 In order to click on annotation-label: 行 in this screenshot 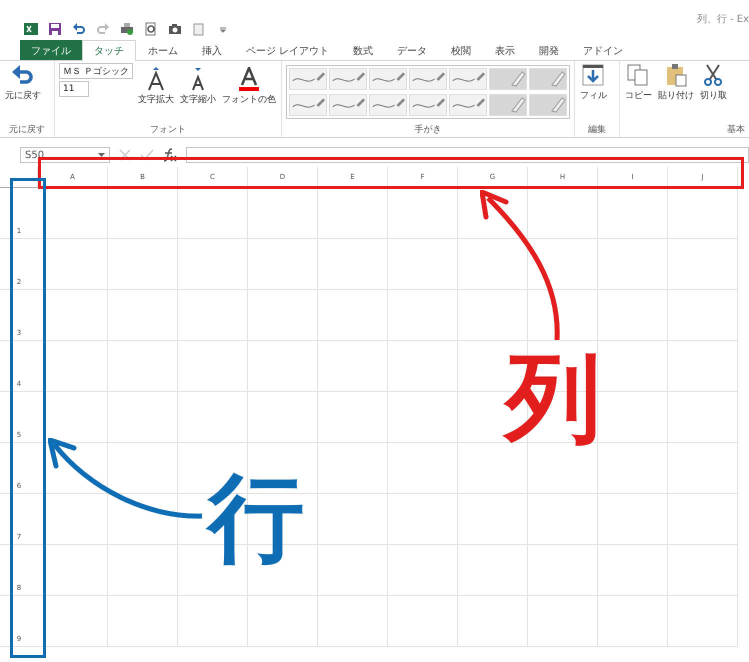, I will do `click(256, 518)`.